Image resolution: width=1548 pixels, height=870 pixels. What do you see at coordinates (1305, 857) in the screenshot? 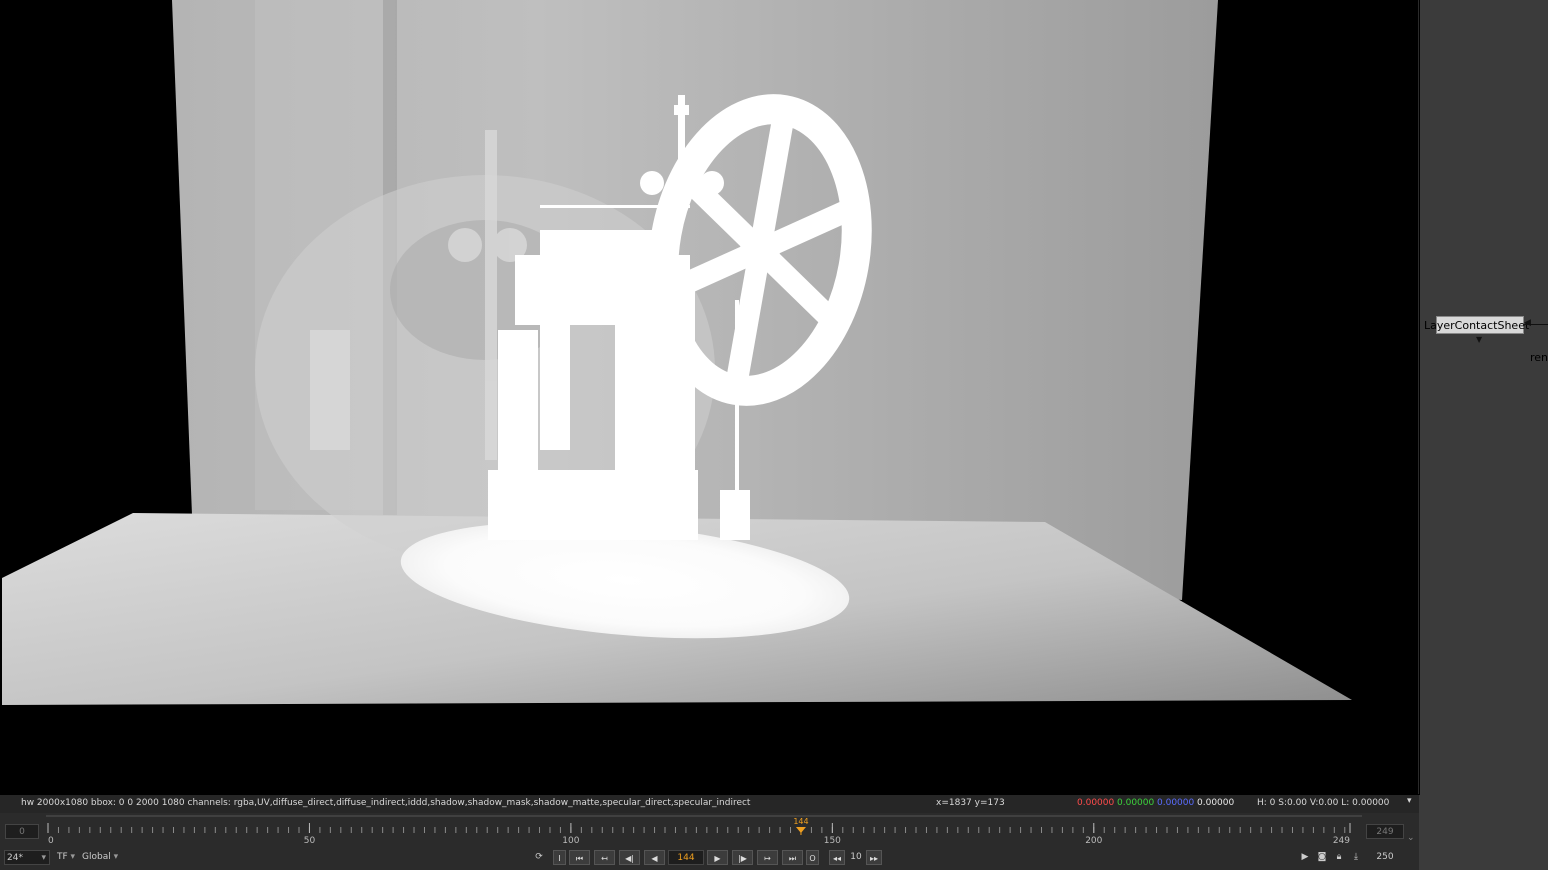
I see `flipbook-icon: ▶` at bounding box center [1305, 857].